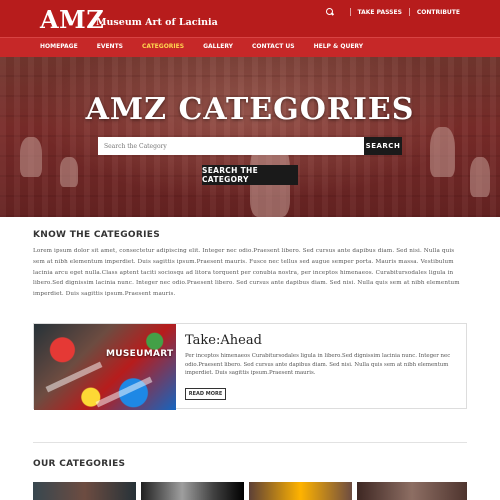 Image resolution: width=500 pixels, height=500 pixels. What do you see at coordinates (231, 146) in the screenshot?
I see `category-search-input` at bounding box center [231, 146].